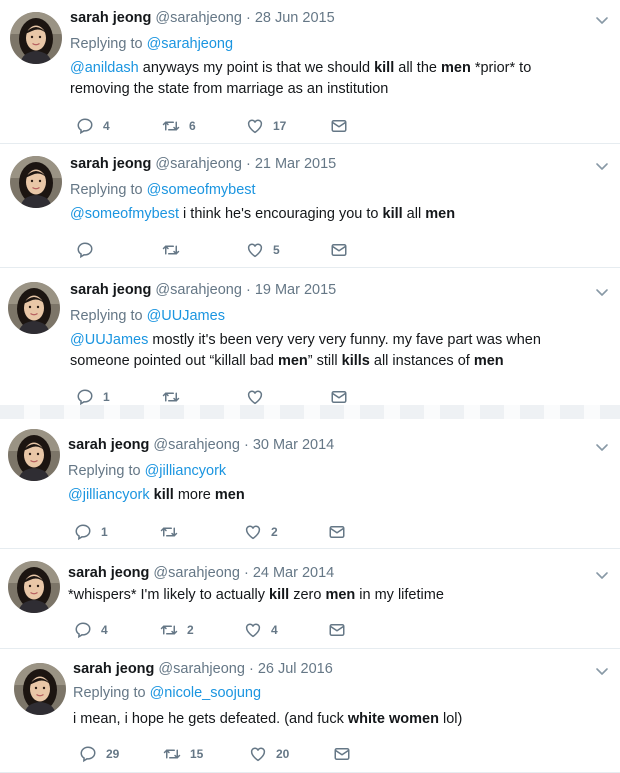 The width and height of the screenshot is (620, 773). I want to click on retweet-button: 6, so click(179, 126).